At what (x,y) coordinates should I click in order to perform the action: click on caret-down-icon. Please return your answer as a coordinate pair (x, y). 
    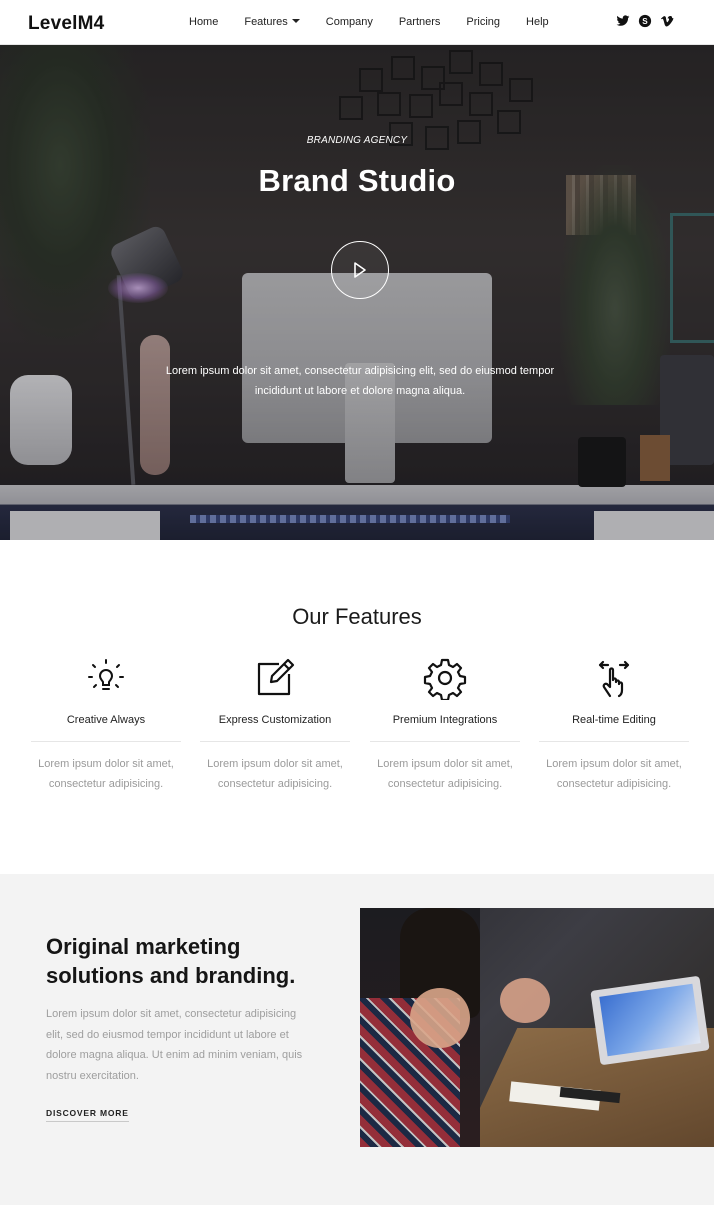
    Looking at the image, I should click on (295, 21).